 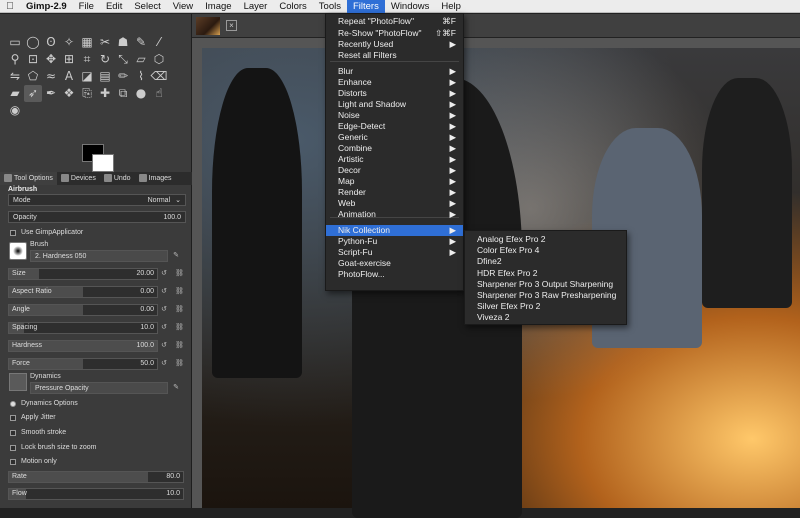 I want to click on bucket-fill-icon: ◪, so click(x=87, y=76).